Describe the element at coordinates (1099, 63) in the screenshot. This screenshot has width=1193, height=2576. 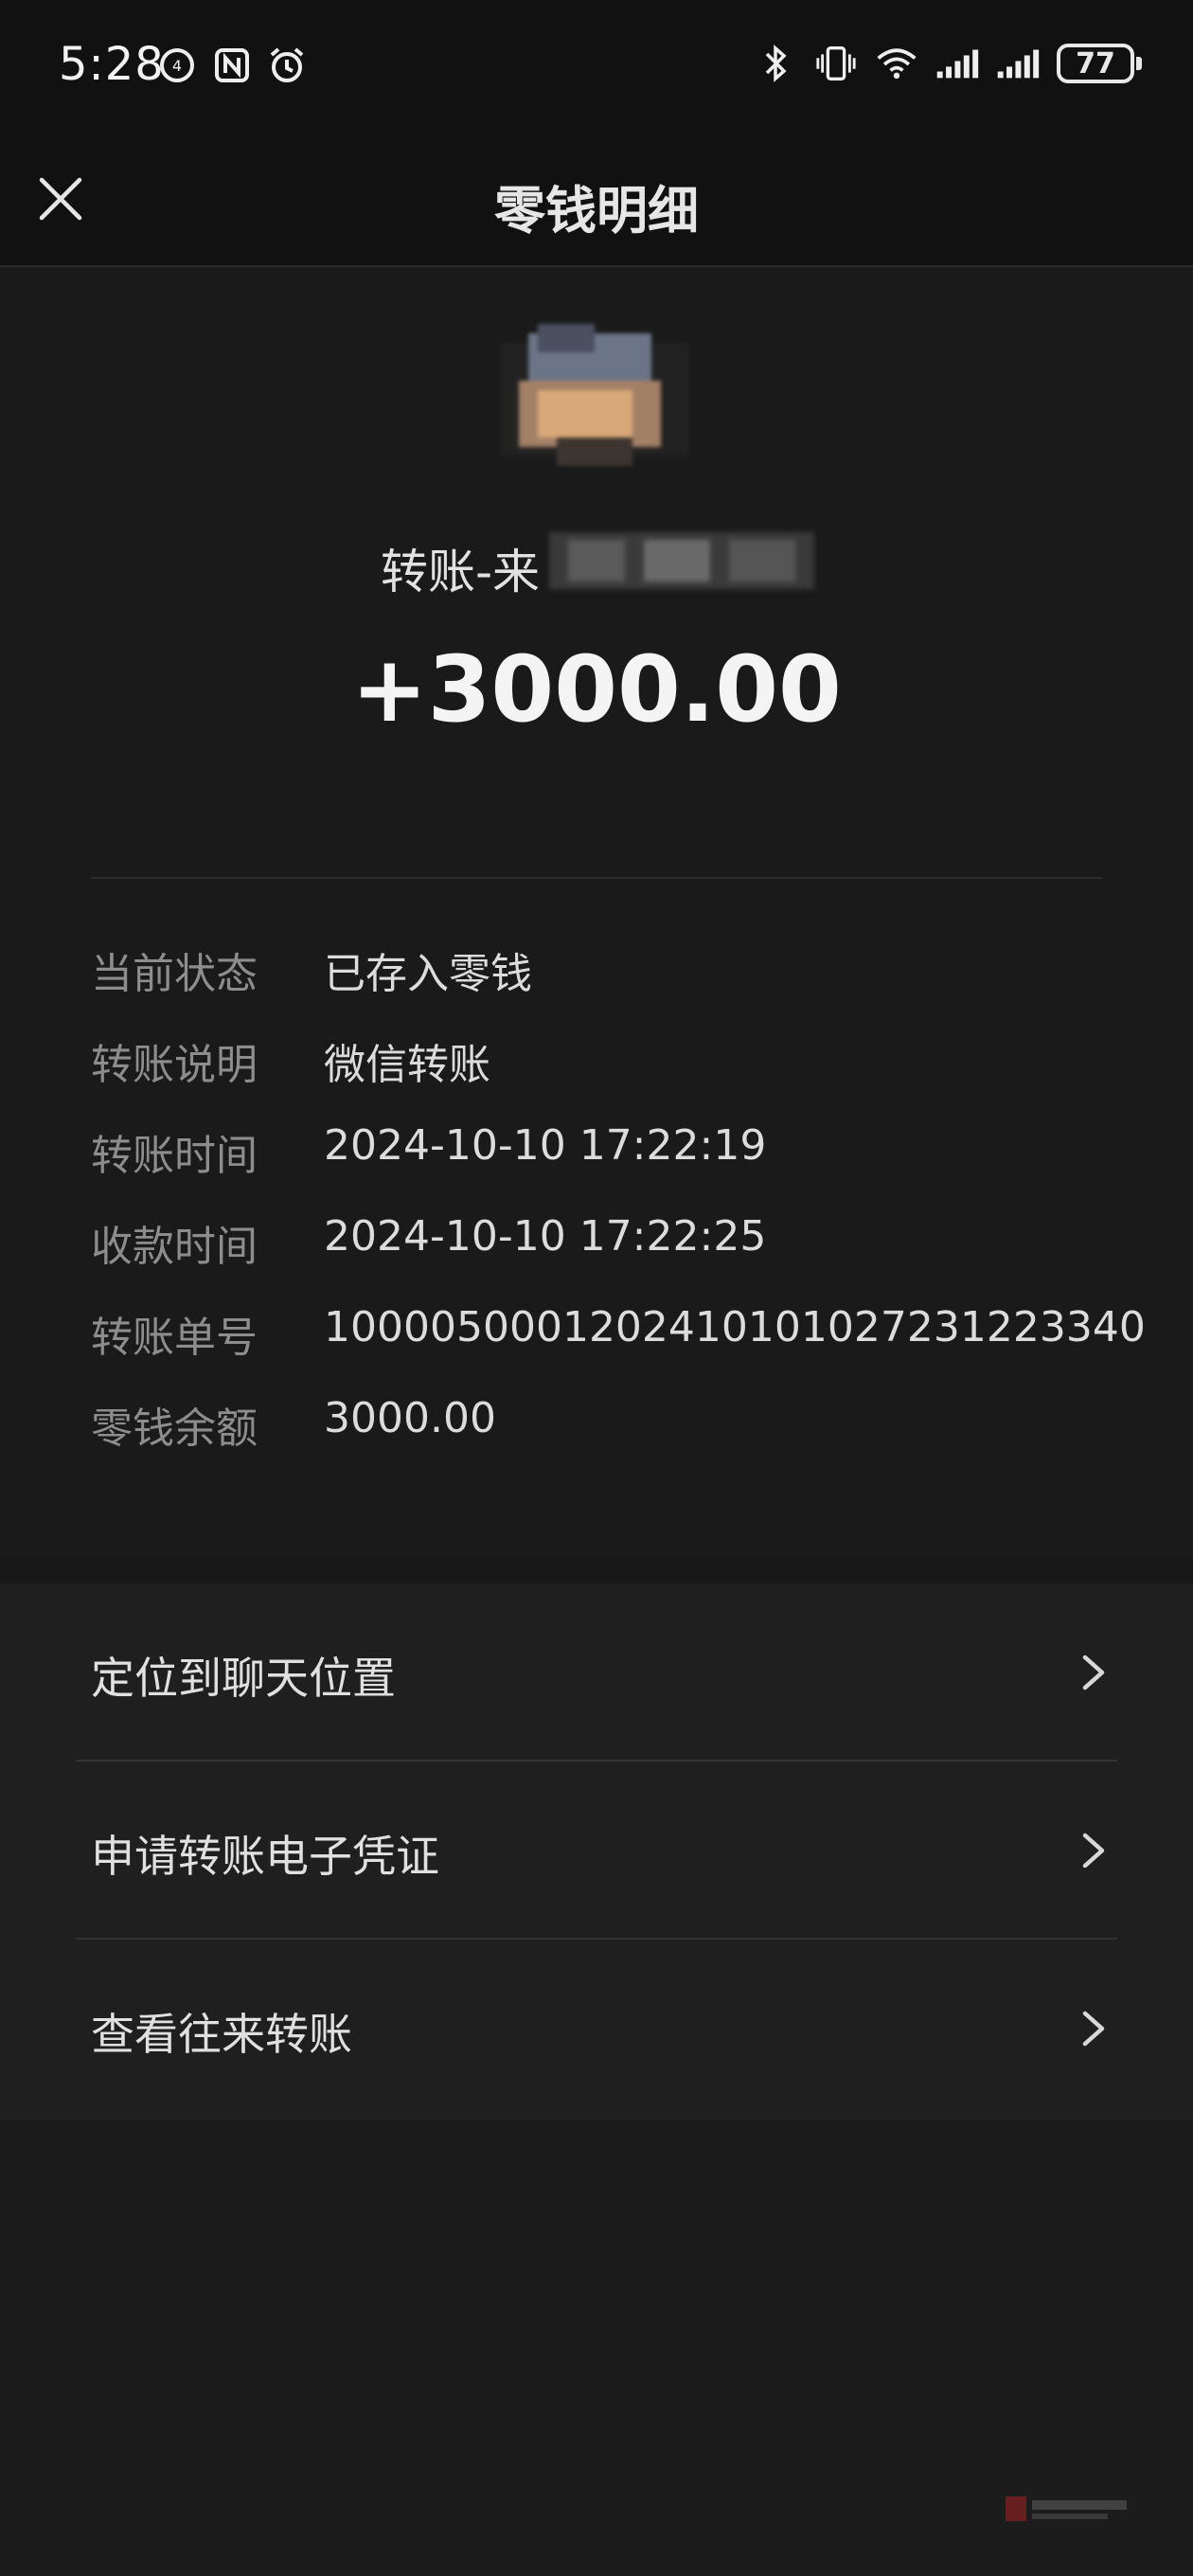
I see `battery-indicator: 77` at that location.